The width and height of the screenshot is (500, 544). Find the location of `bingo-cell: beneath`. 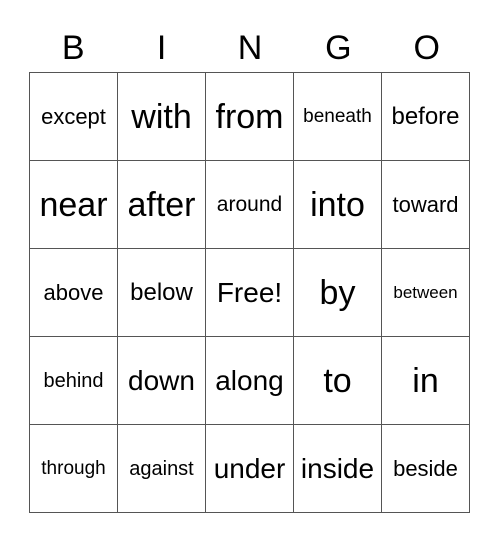

bingo-cell: beneath is located at coordinates (337, 116).